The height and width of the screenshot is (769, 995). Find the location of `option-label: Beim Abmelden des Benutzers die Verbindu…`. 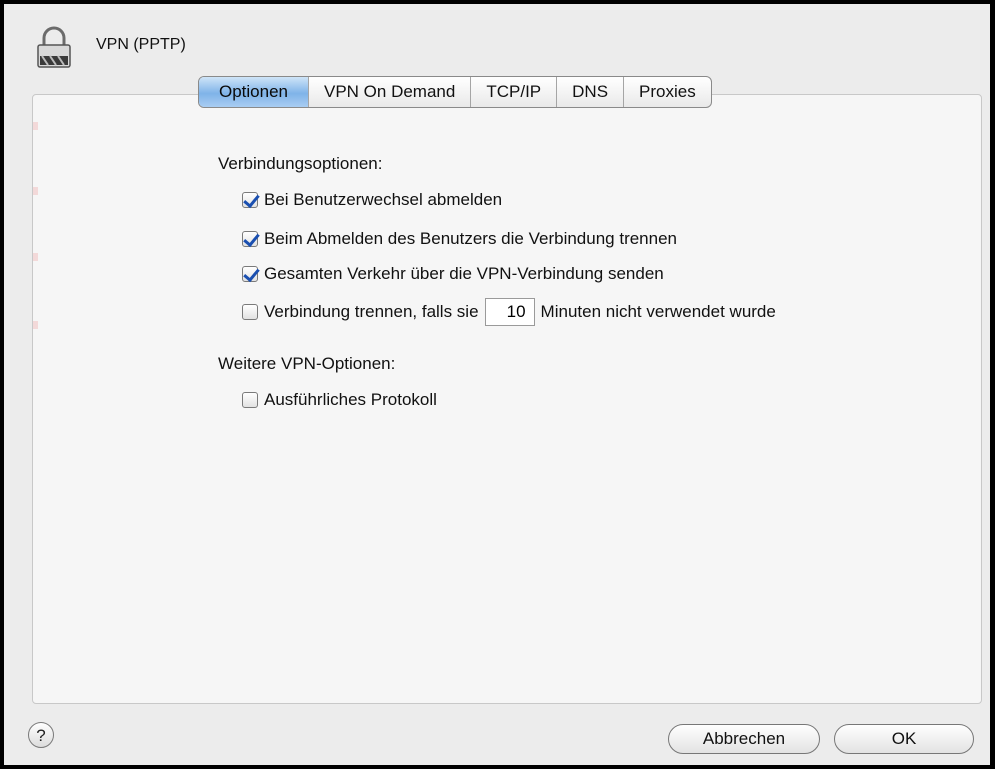

option-label: Beim Abmelden des Benutzers die Verbindu… is located at coordinates (470, 238).